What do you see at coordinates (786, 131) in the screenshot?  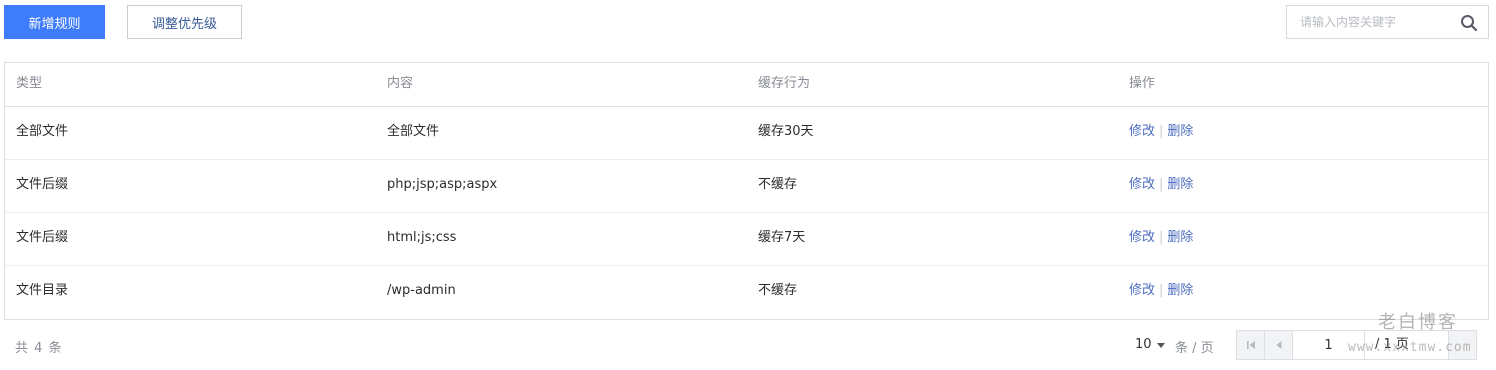 I see `cell-cache-behavior: 缓存30天` at bounding box center [786, 131].